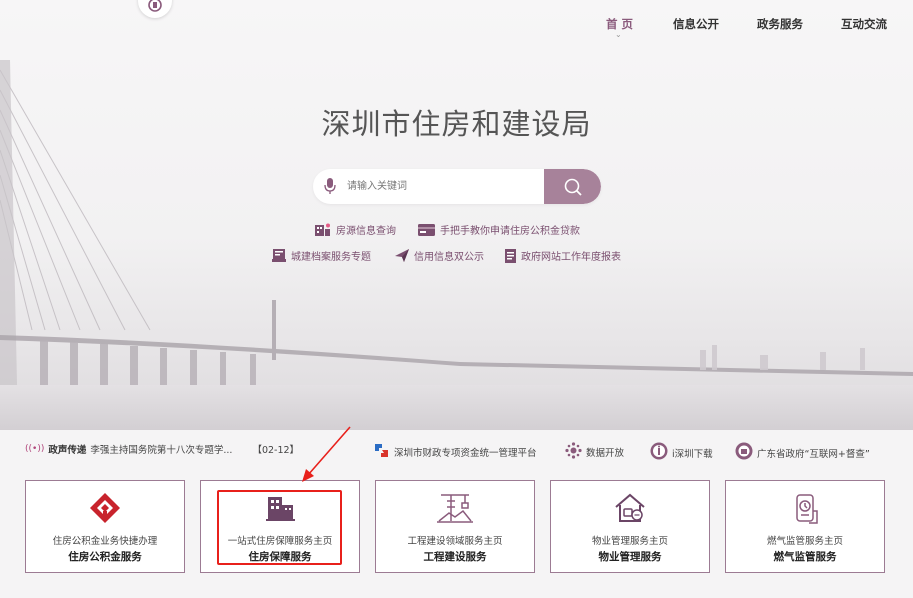 This screenshot has width=913, height=598. Describe the element at coordinates (456, 124) in the screenshot. I see `page-title: 深圳市住房和建设局` at that location.